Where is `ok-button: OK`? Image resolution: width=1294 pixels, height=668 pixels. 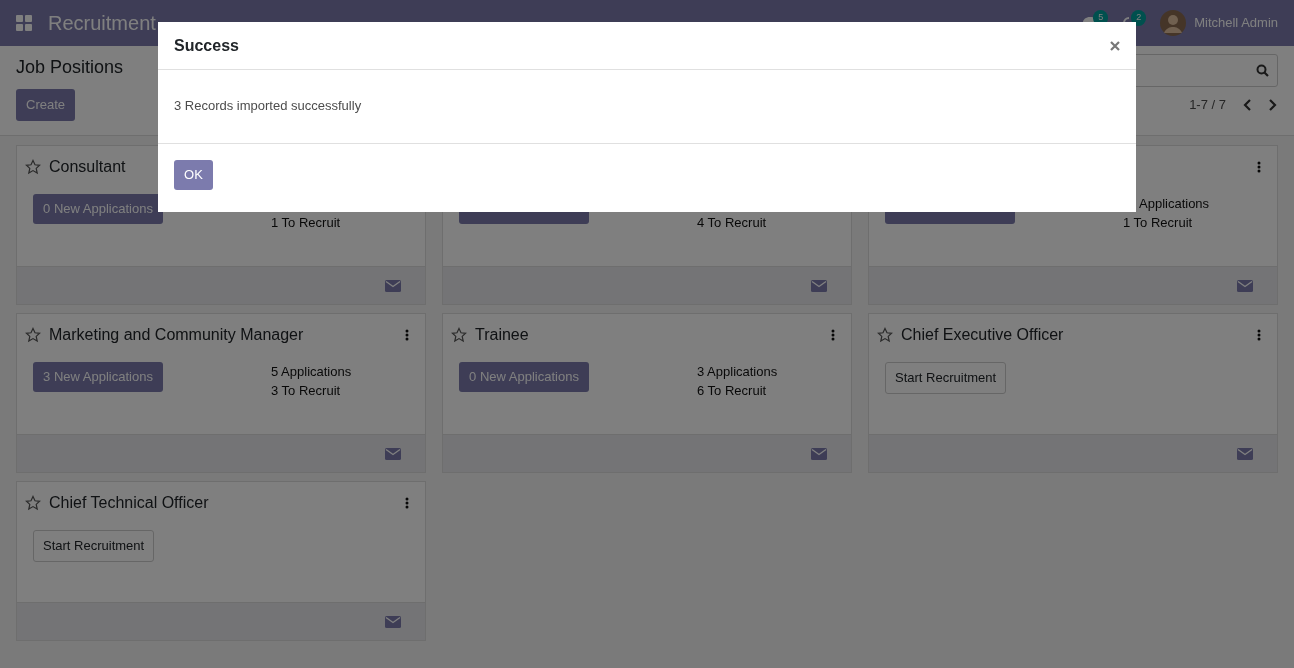
ok-button: OK is located at coordinates (193, 175).